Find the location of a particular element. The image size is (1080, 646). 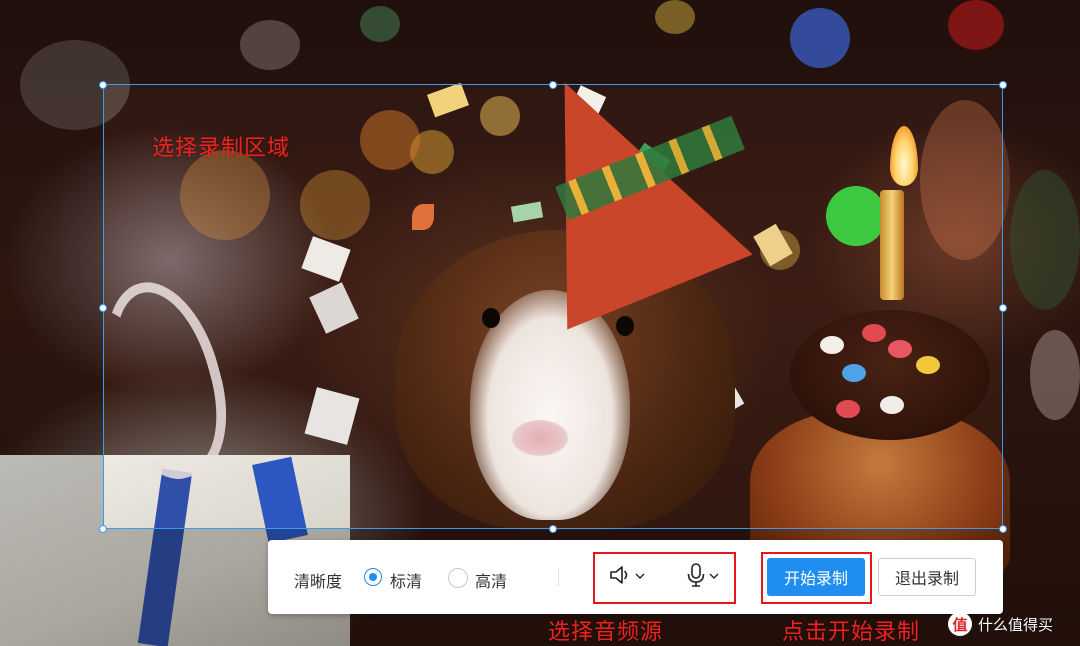

watermark-logo: 值 is located at coordinates (960, 624).